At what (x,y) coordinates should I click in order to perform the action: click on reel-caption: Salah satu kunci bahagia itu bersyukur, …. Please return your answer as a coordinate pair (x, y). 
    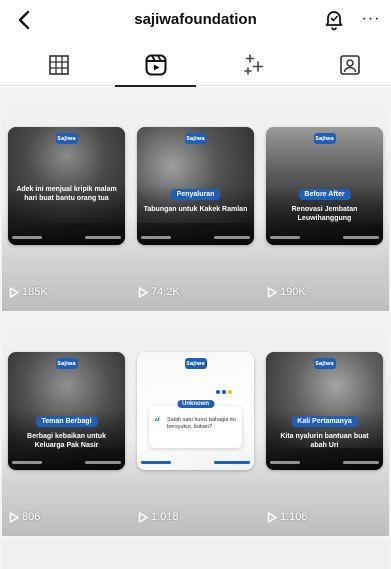
    Looking at the image, I should click on (201, 423).